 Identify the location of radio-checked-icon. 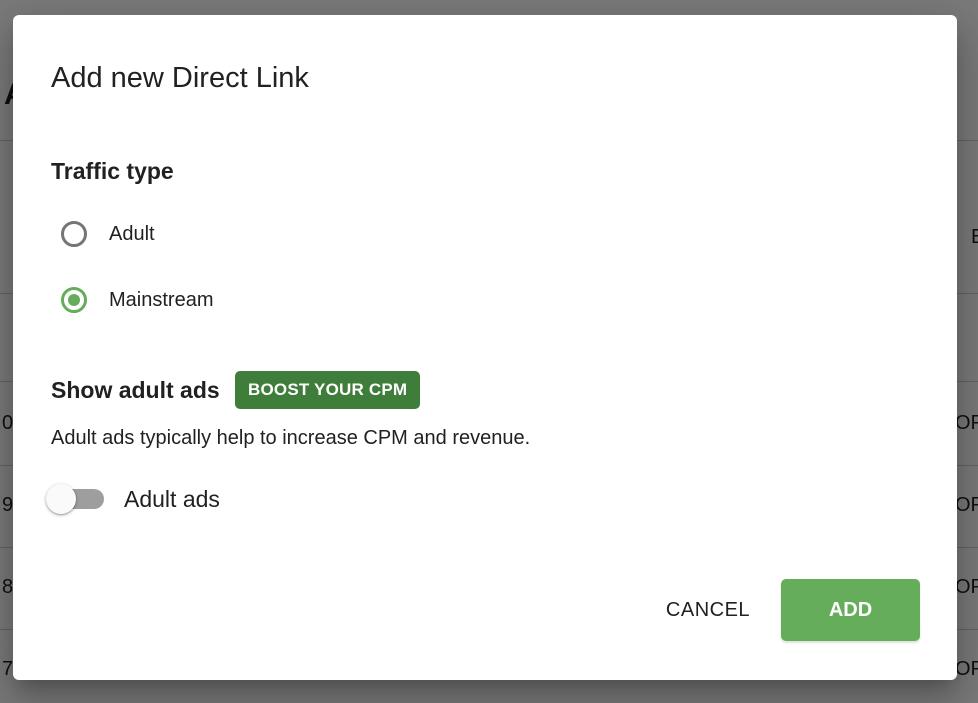
(74, 300).